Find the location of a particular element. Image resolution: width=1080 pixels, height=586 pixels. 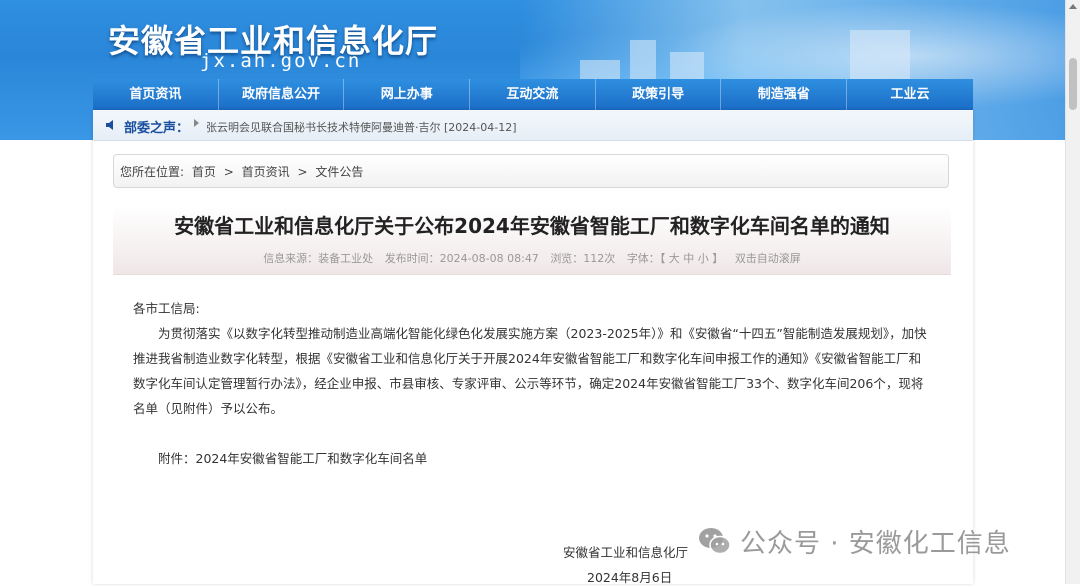

article-title: 安徽省工业和信息化厅关于公布2024年安徽省智能工厂和数字化车间名单的通知 is located at coordinates (532, 226).